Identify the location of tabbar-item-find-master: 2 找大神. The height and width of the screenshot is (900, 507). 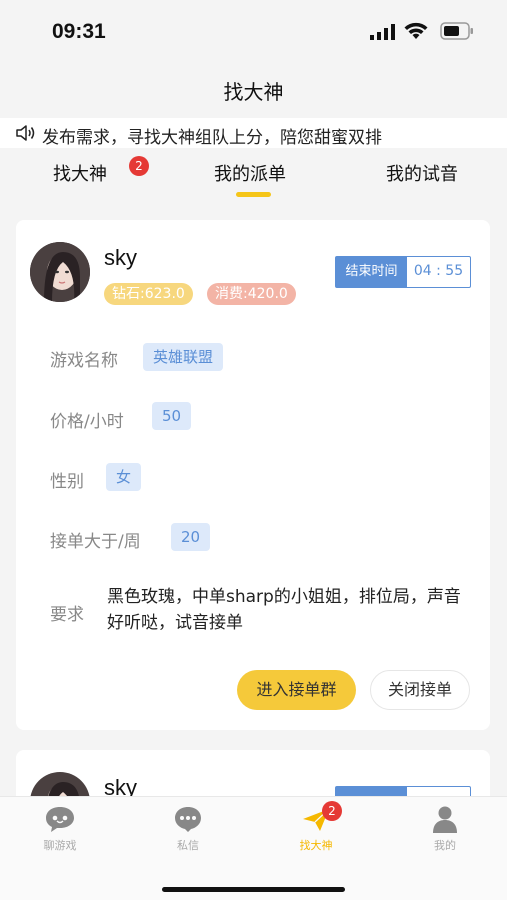
(316, 827).